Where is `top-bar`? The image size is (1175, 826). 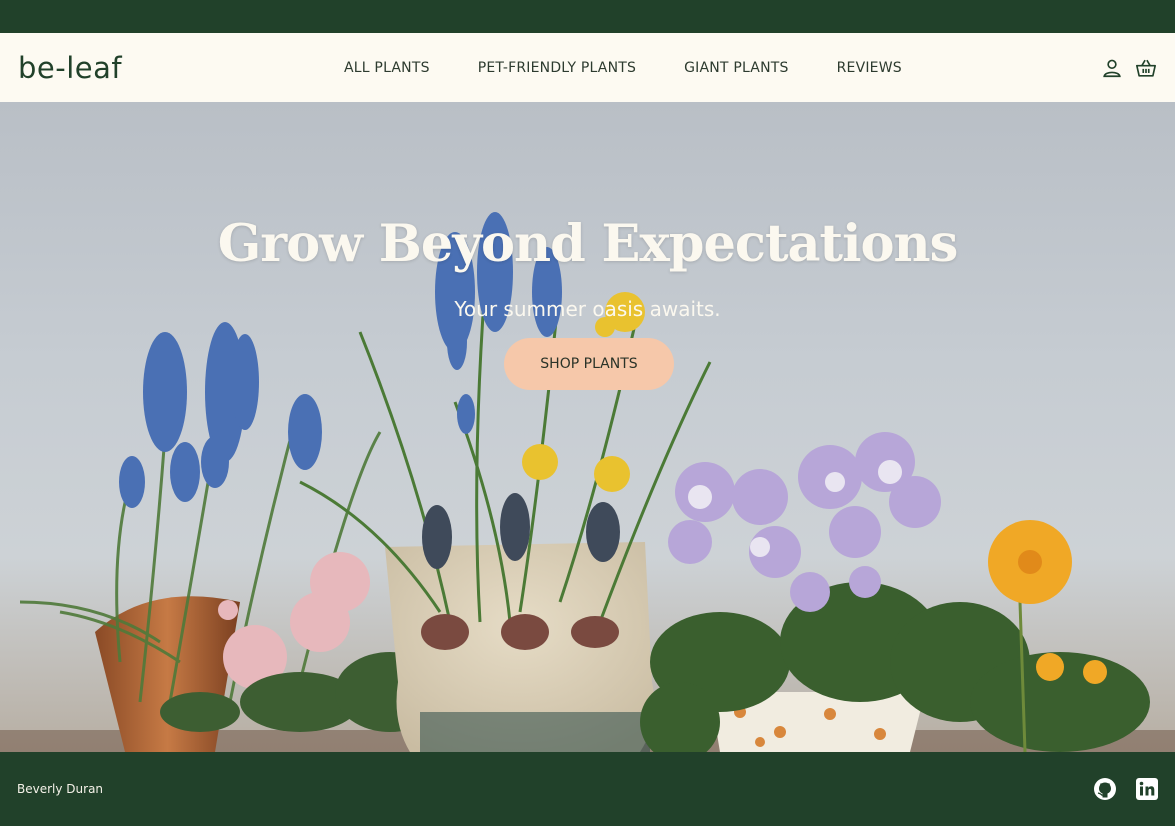
top-bar is located at coordinates (587, 16).